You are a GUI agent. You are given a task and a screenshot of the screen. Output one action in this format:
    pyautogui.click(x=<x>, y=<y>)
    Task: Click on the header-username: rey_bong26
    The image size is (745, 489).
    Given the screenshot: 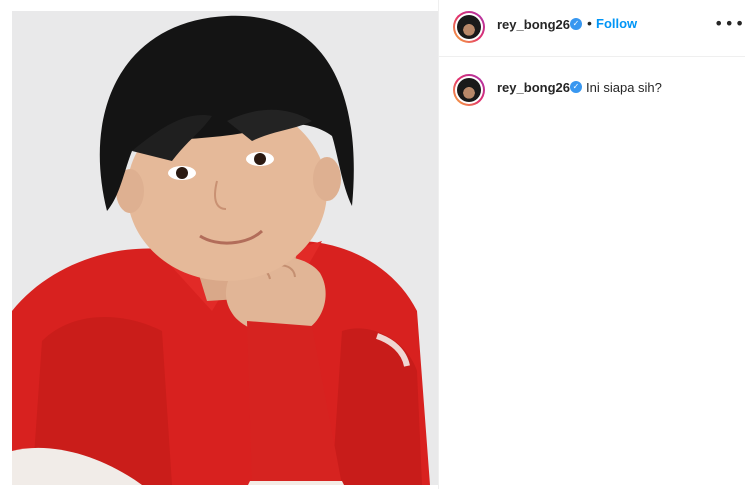 What is the action you would take?
    pyautogui.click(x=533, y=24)
    